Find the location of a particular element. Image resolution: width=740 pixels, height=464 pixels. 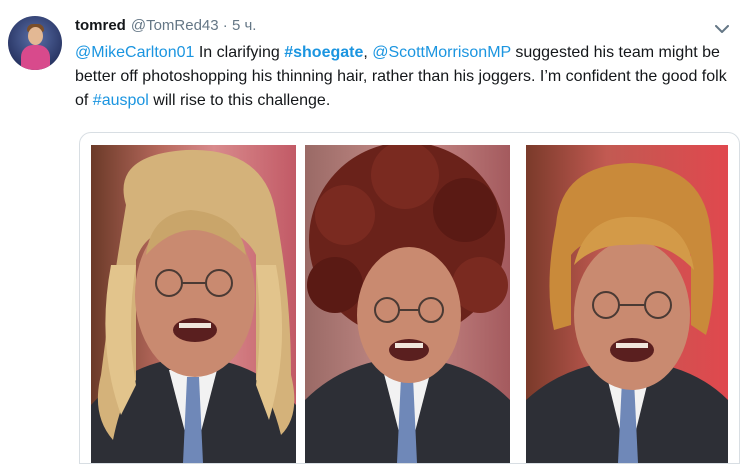

tweet-text-segment: In clarifying is located at coordinates (239, 52).